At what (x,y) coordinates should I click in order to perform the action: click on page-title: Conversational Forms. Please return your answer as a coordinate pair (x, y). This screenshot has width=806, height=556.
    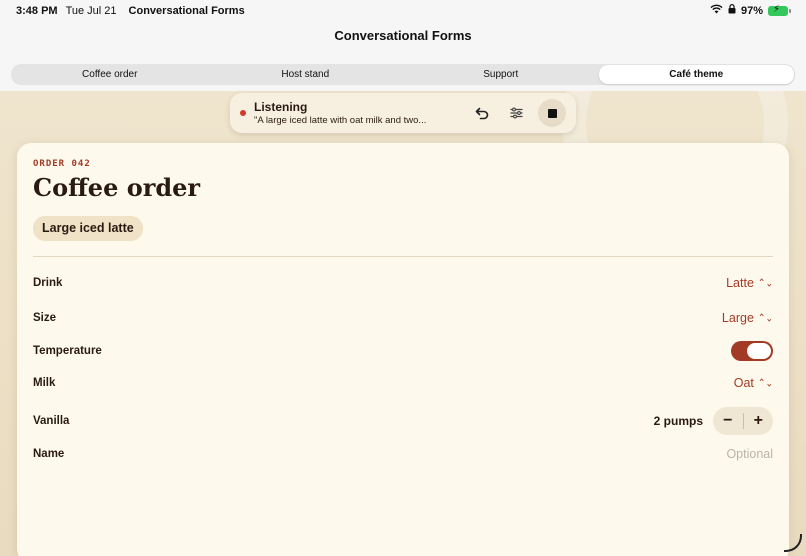
    Looking at the image, I should click on (403, 35).